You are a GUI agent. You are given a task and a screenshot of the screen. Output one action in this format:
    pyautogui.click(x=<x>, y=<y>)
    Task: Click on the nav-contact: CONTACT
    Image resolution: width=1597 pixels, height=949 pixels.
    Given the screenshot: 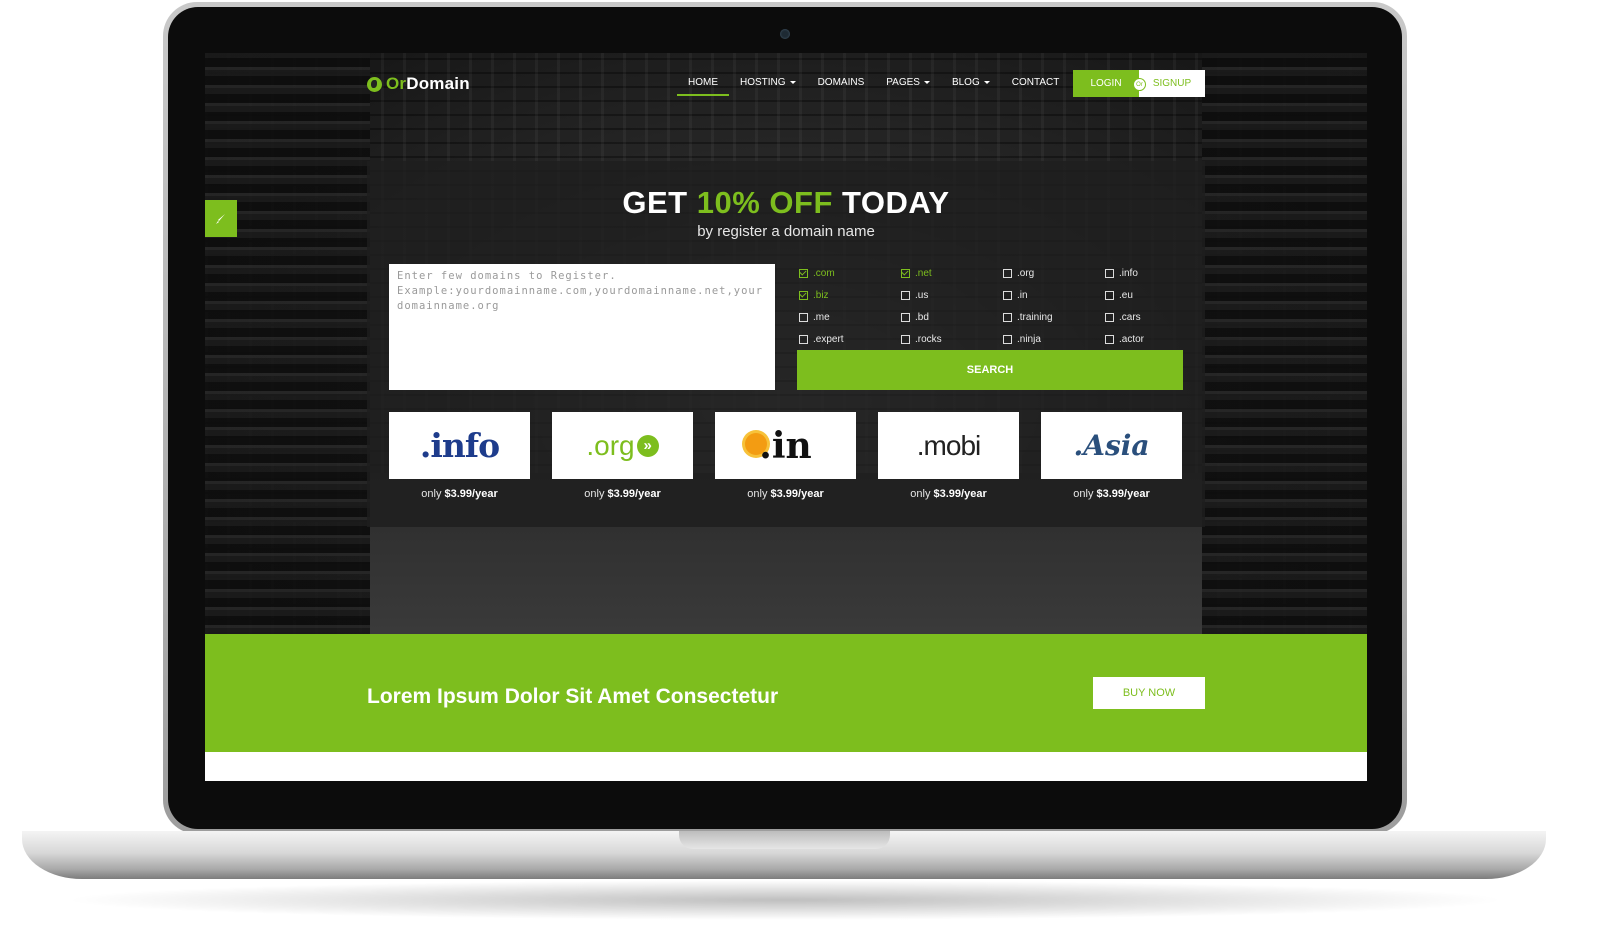 What is the action you would take?
    pyautogui.click(x=1036, y=86)
    